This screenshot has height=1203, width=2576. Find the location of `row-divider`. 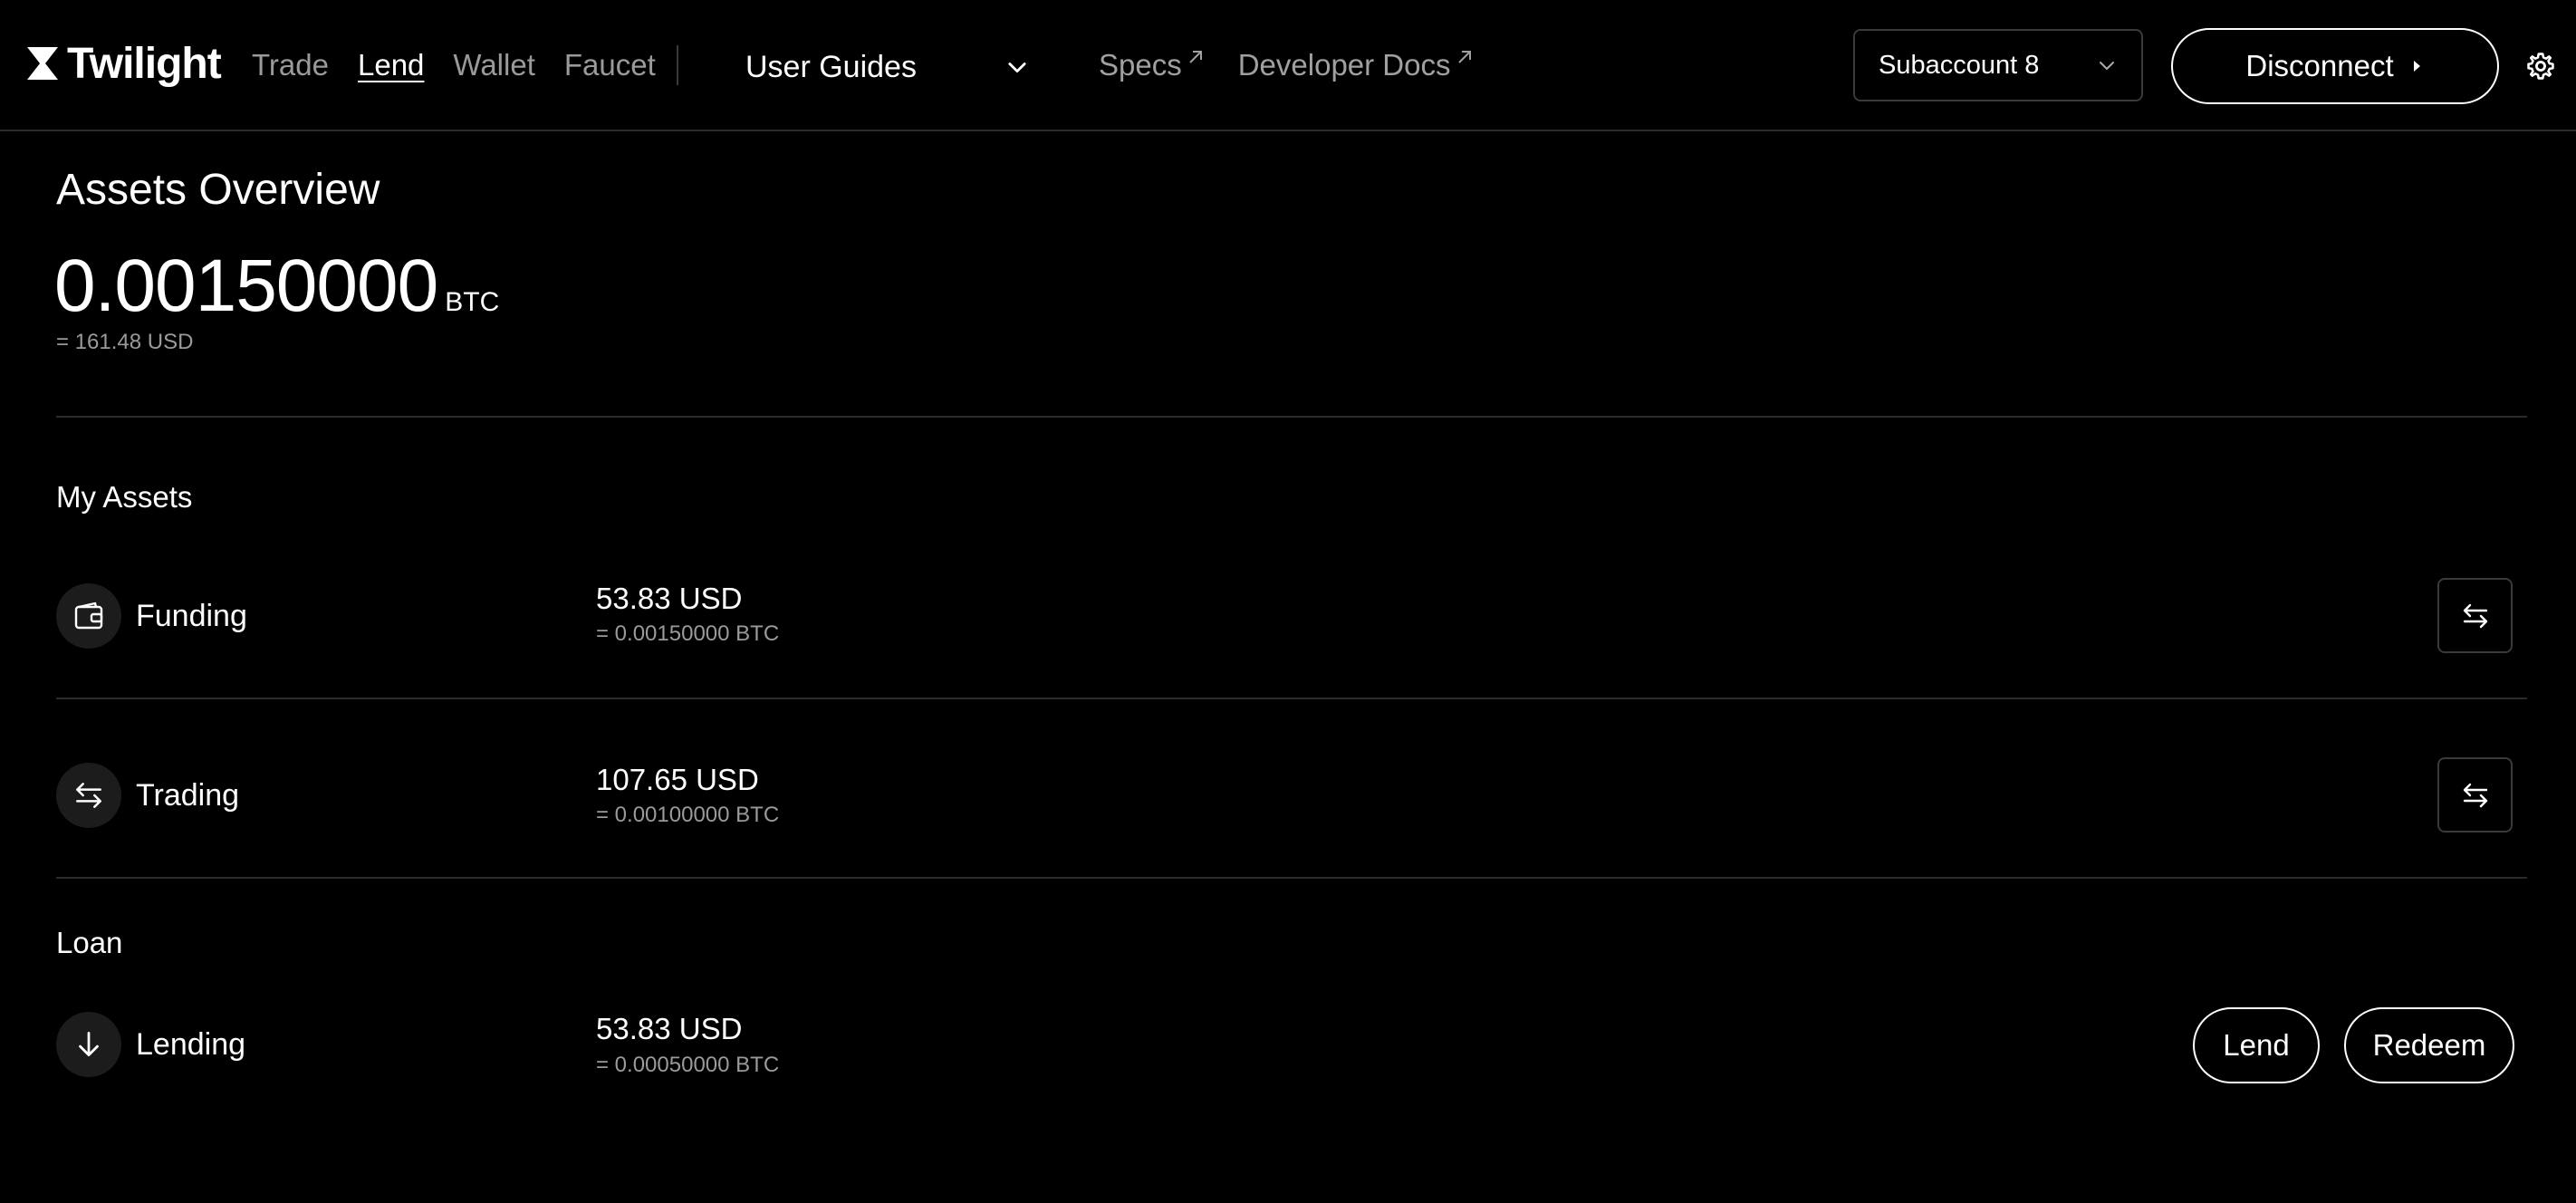

row-divider is located at coordinates (1291, 699).